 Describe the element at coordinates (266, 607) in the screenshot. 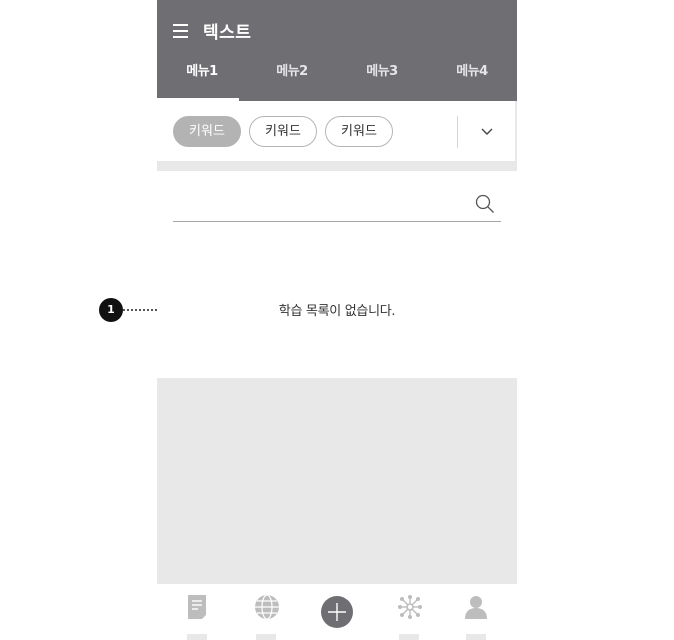

I see `globe-icon` at that location.